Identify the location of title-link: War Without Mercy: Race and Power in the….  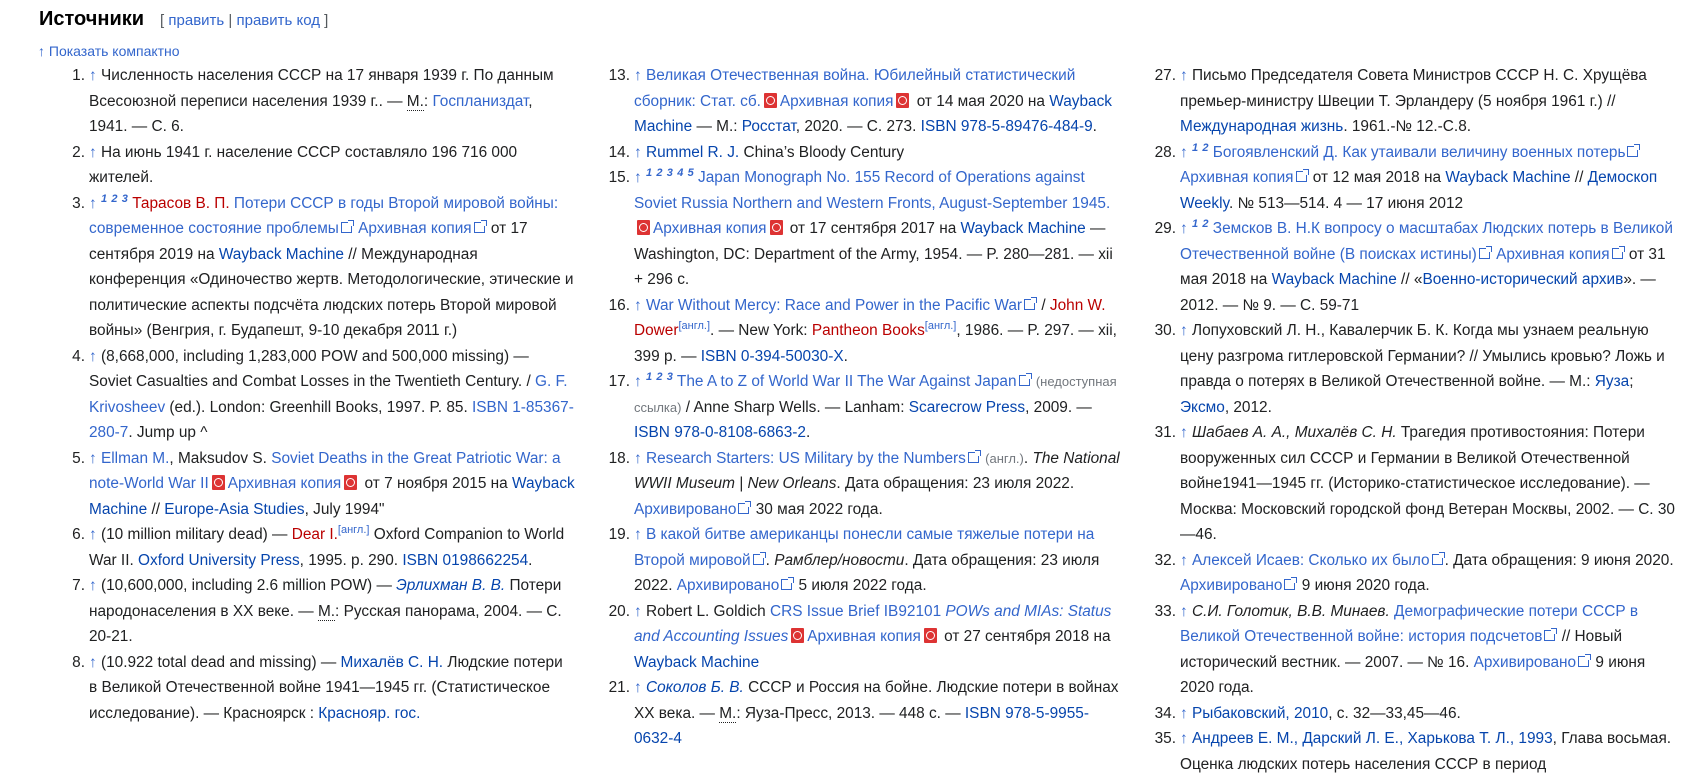
(834, 305).